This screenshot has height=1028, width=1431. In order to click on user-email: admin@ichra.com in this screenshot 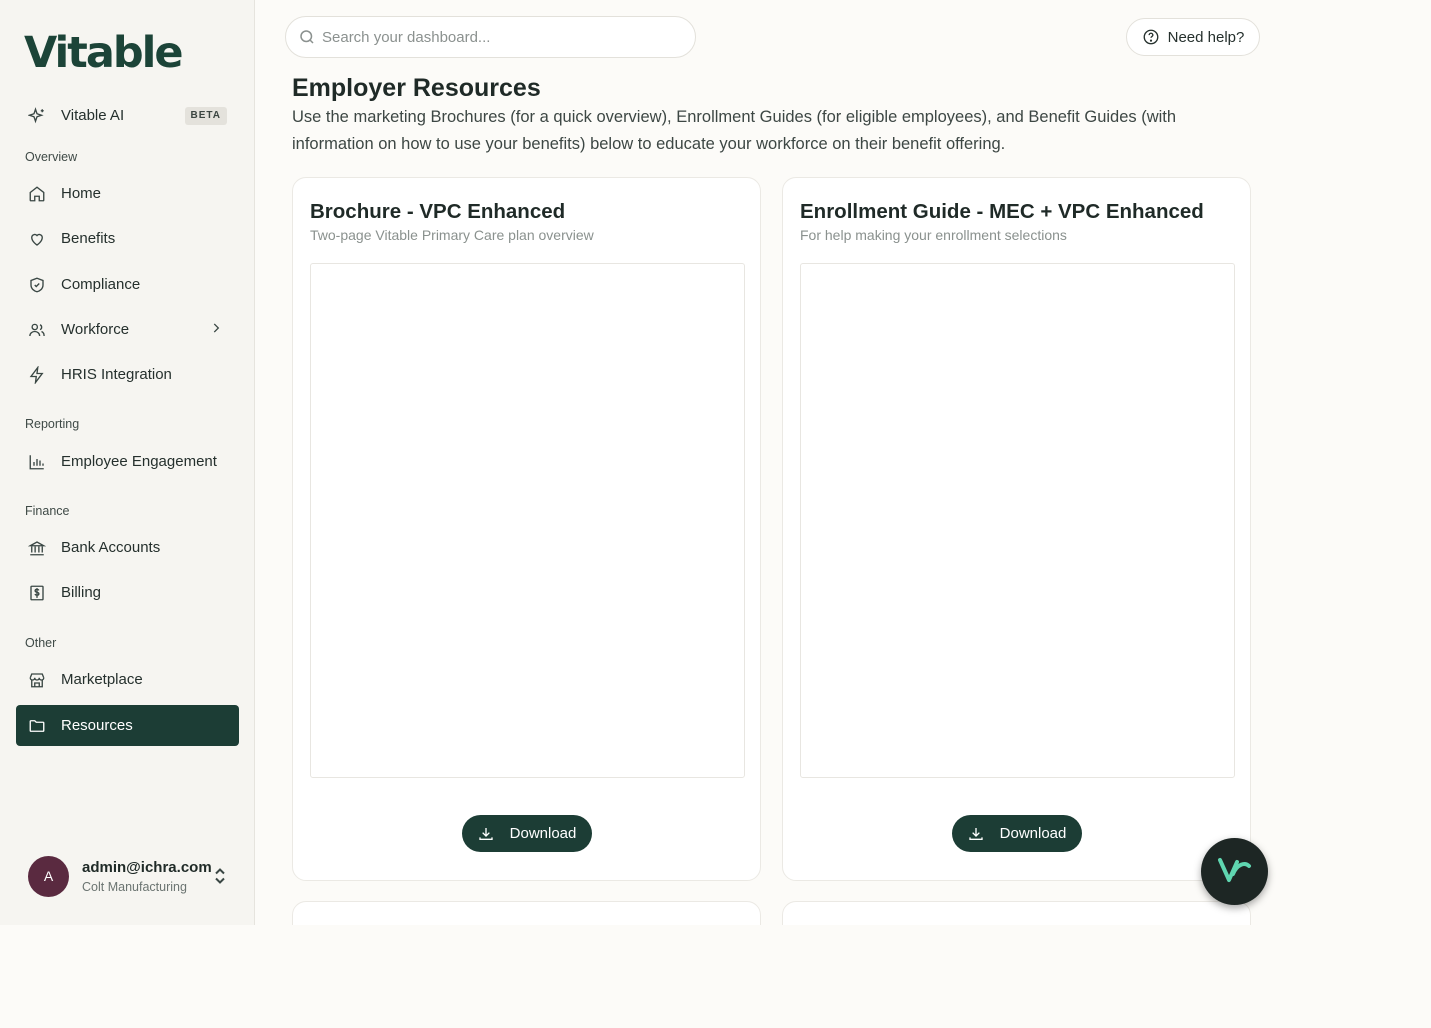, I will do `click(147, 867)`.